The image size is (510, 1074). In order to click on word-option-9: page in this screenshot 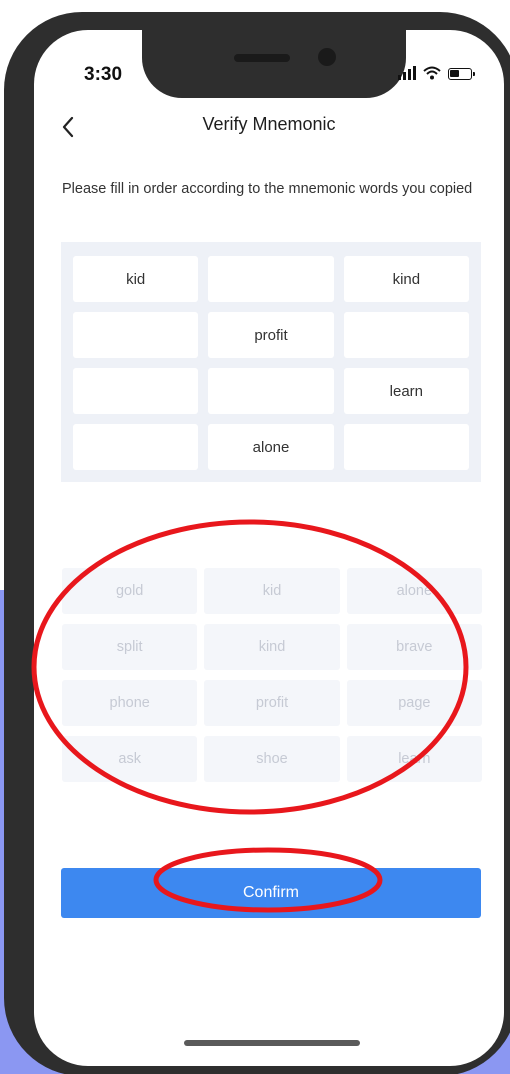, I will do `click(414, 703)`.